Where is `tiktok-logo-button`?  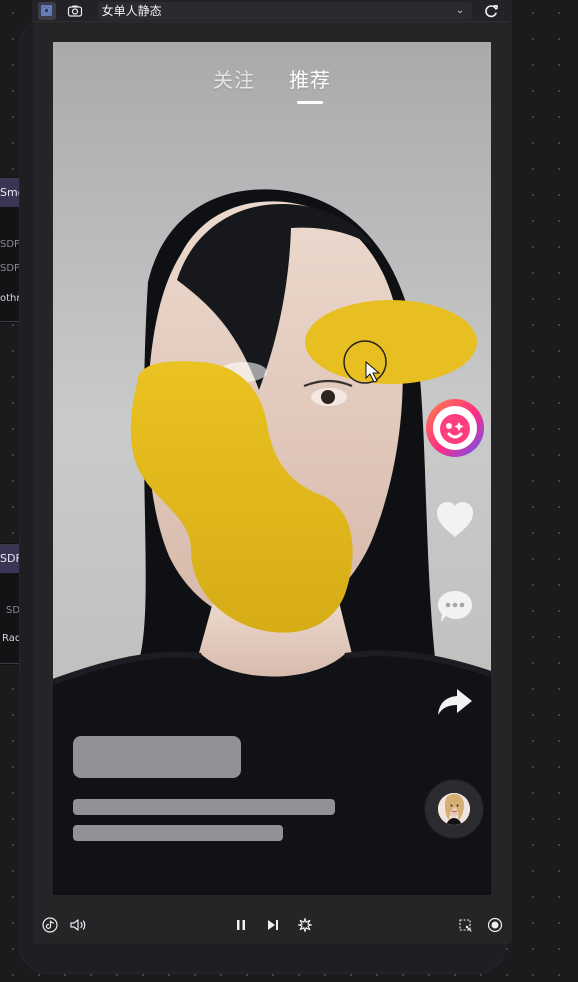
tiktok-logo-button is located at coordinates (50, 925).